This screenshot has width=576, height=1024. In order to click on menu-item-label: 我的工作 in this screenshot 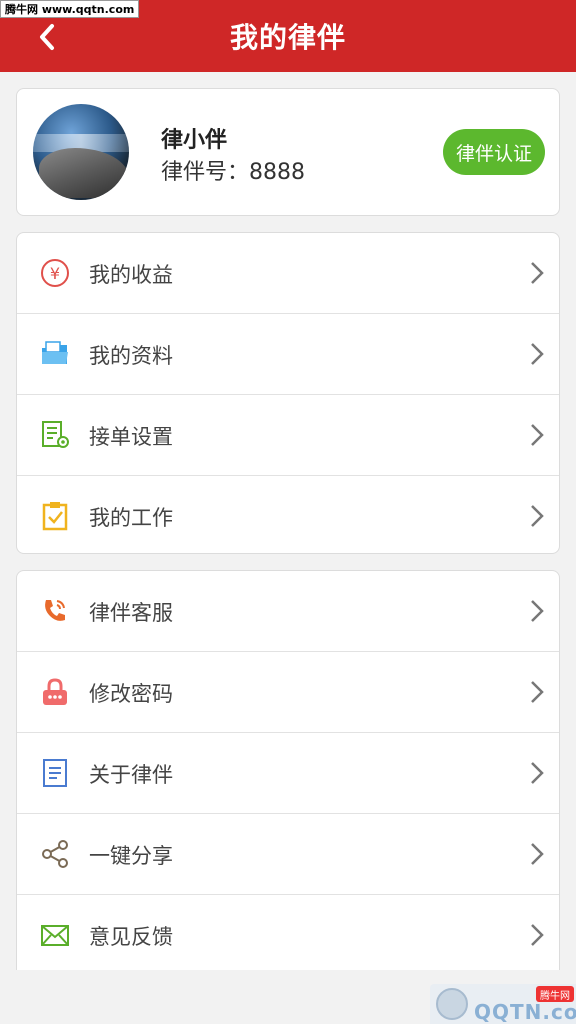, I will do `click(131, 518)`.